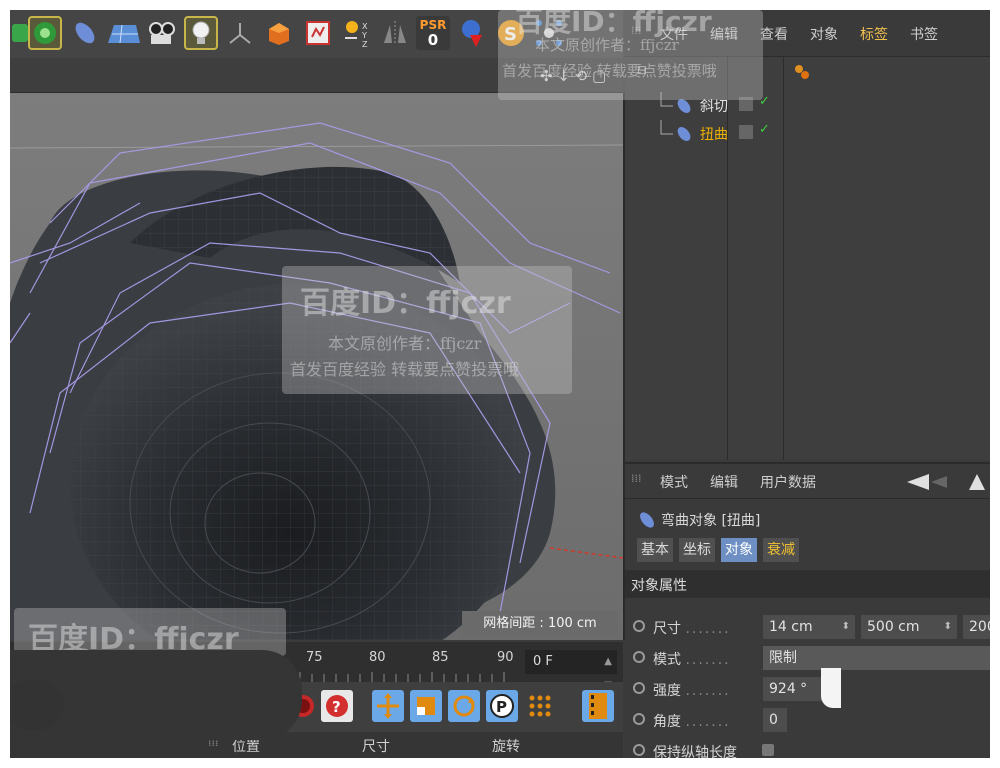 This screenshot has height=768, width=1000. I want to click on property-strength: 强度 ....... 924 °, so click(807, 690).